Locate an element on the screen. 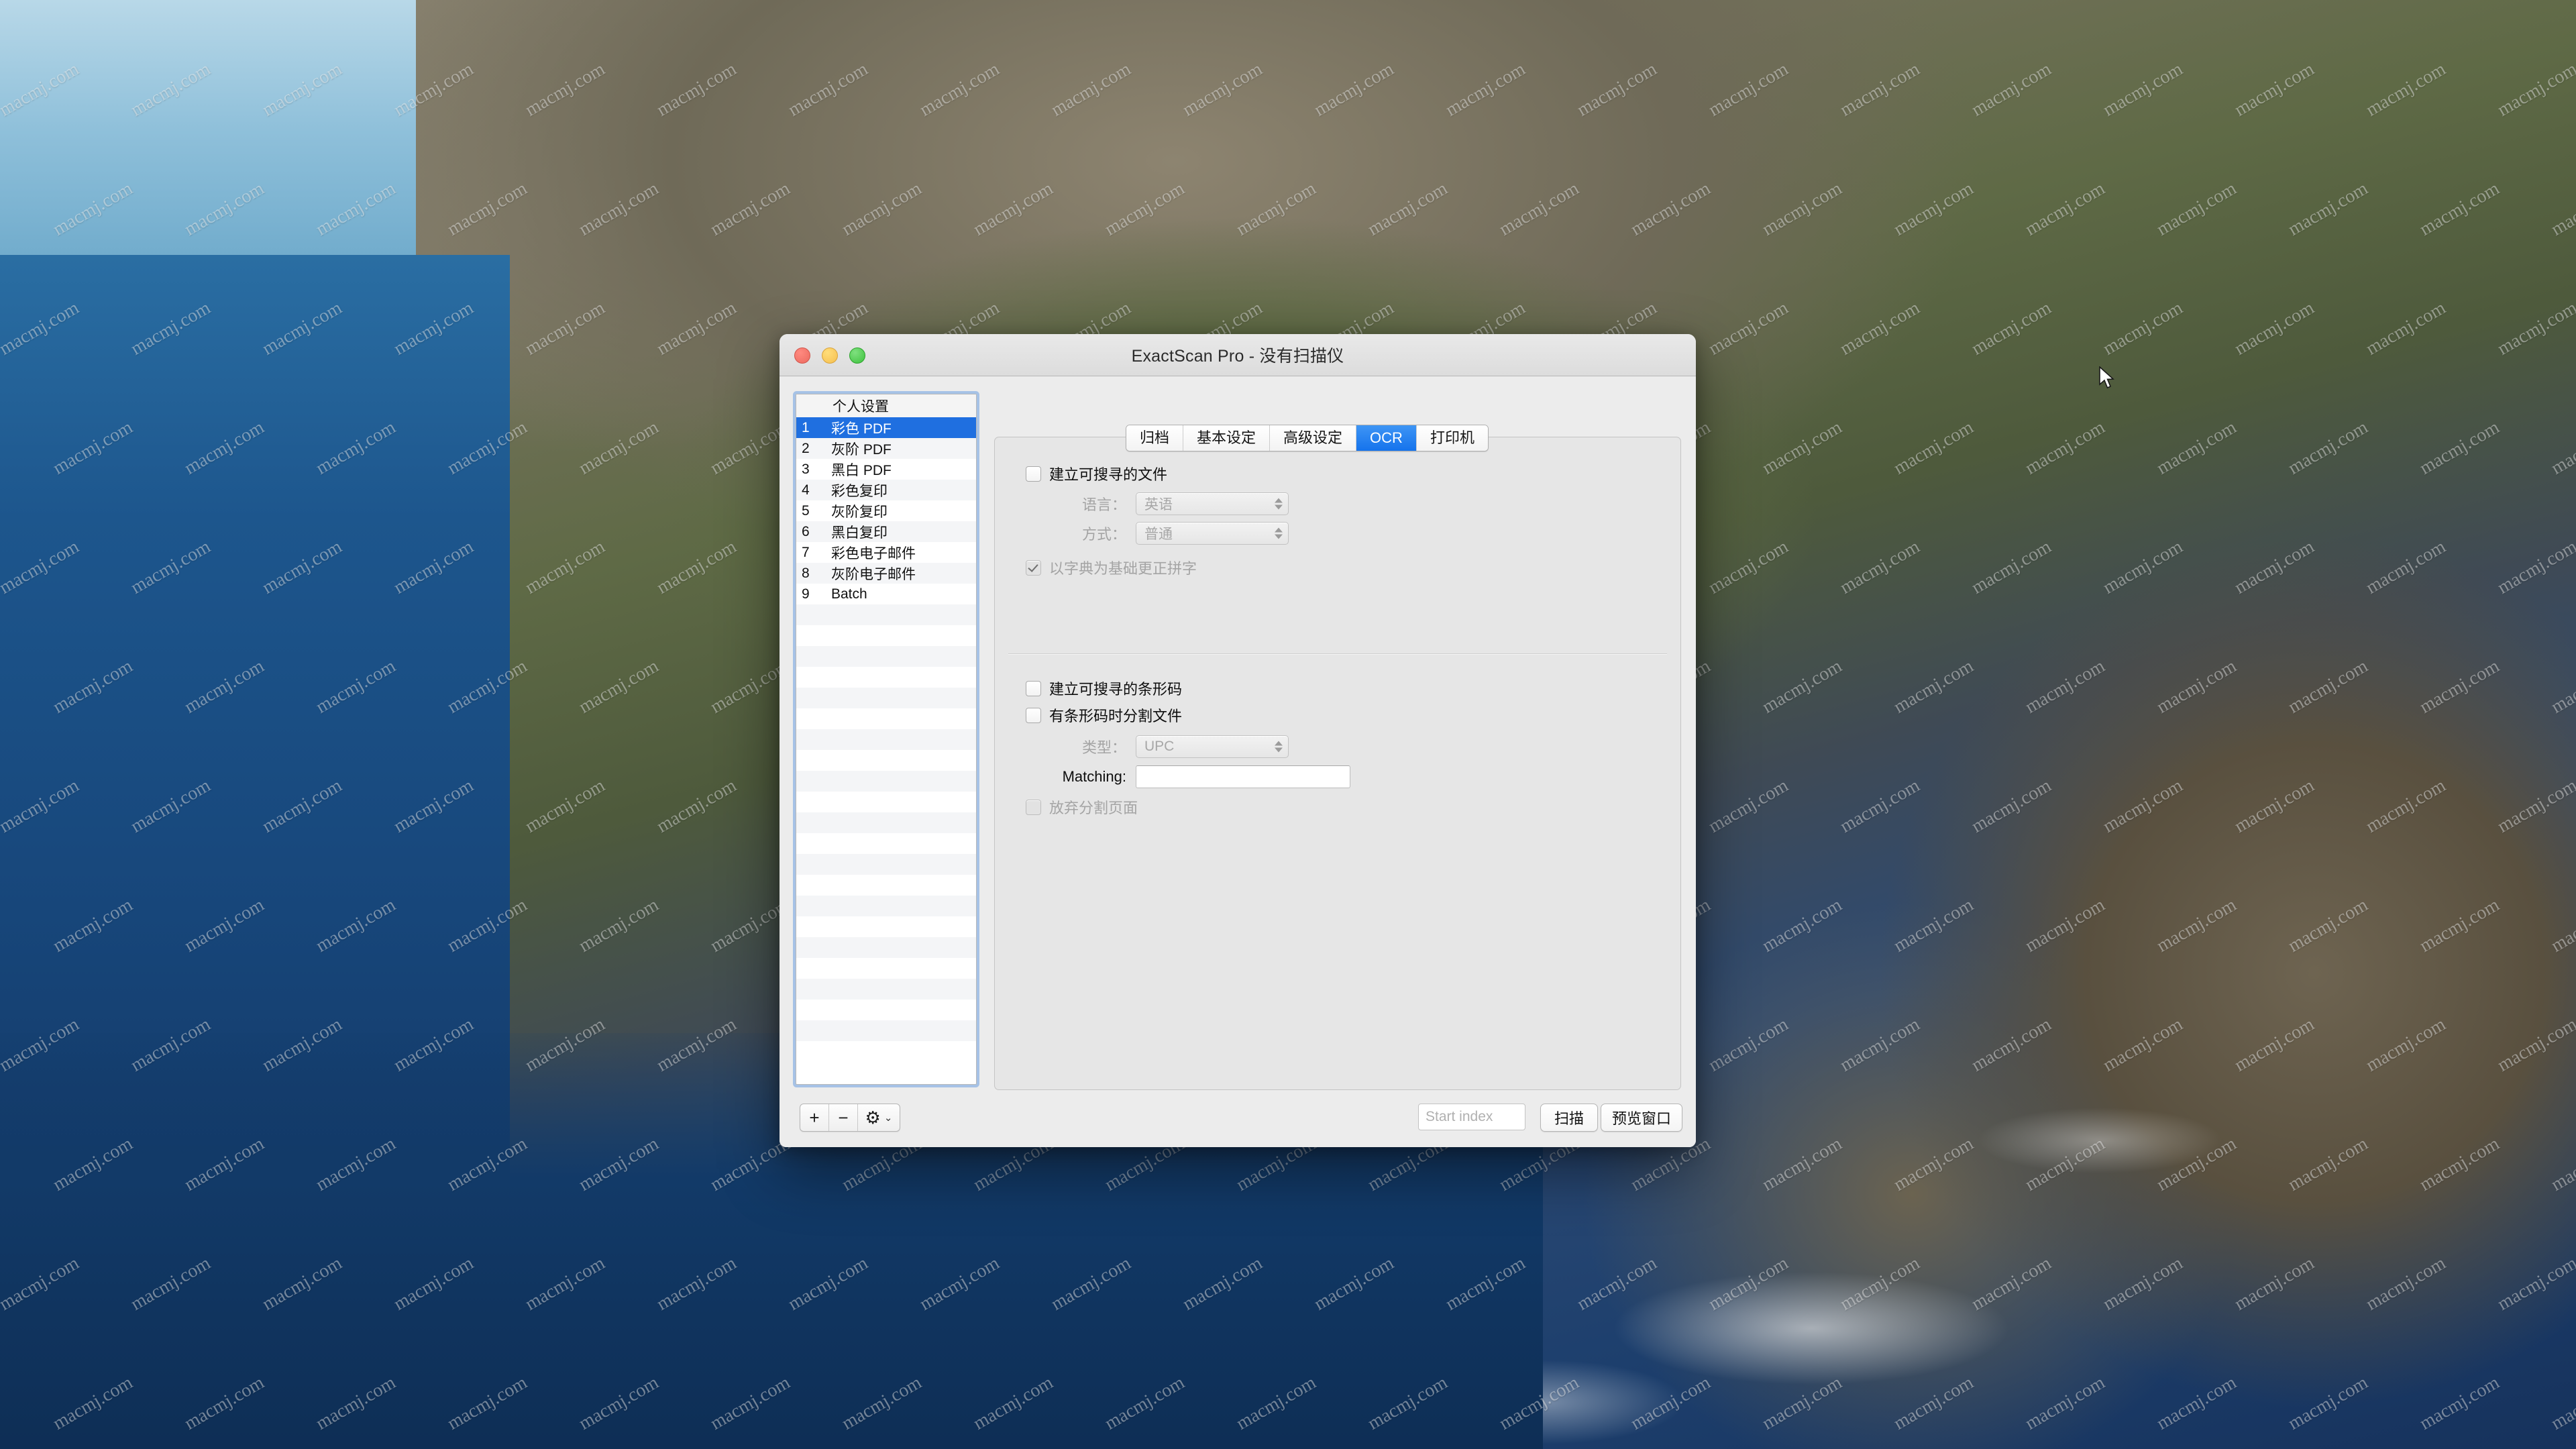 Image resolution: width=2576 pixels, height=1449 pixels. searchable-barcode-checkbox is located at coordinates (1033, 688).